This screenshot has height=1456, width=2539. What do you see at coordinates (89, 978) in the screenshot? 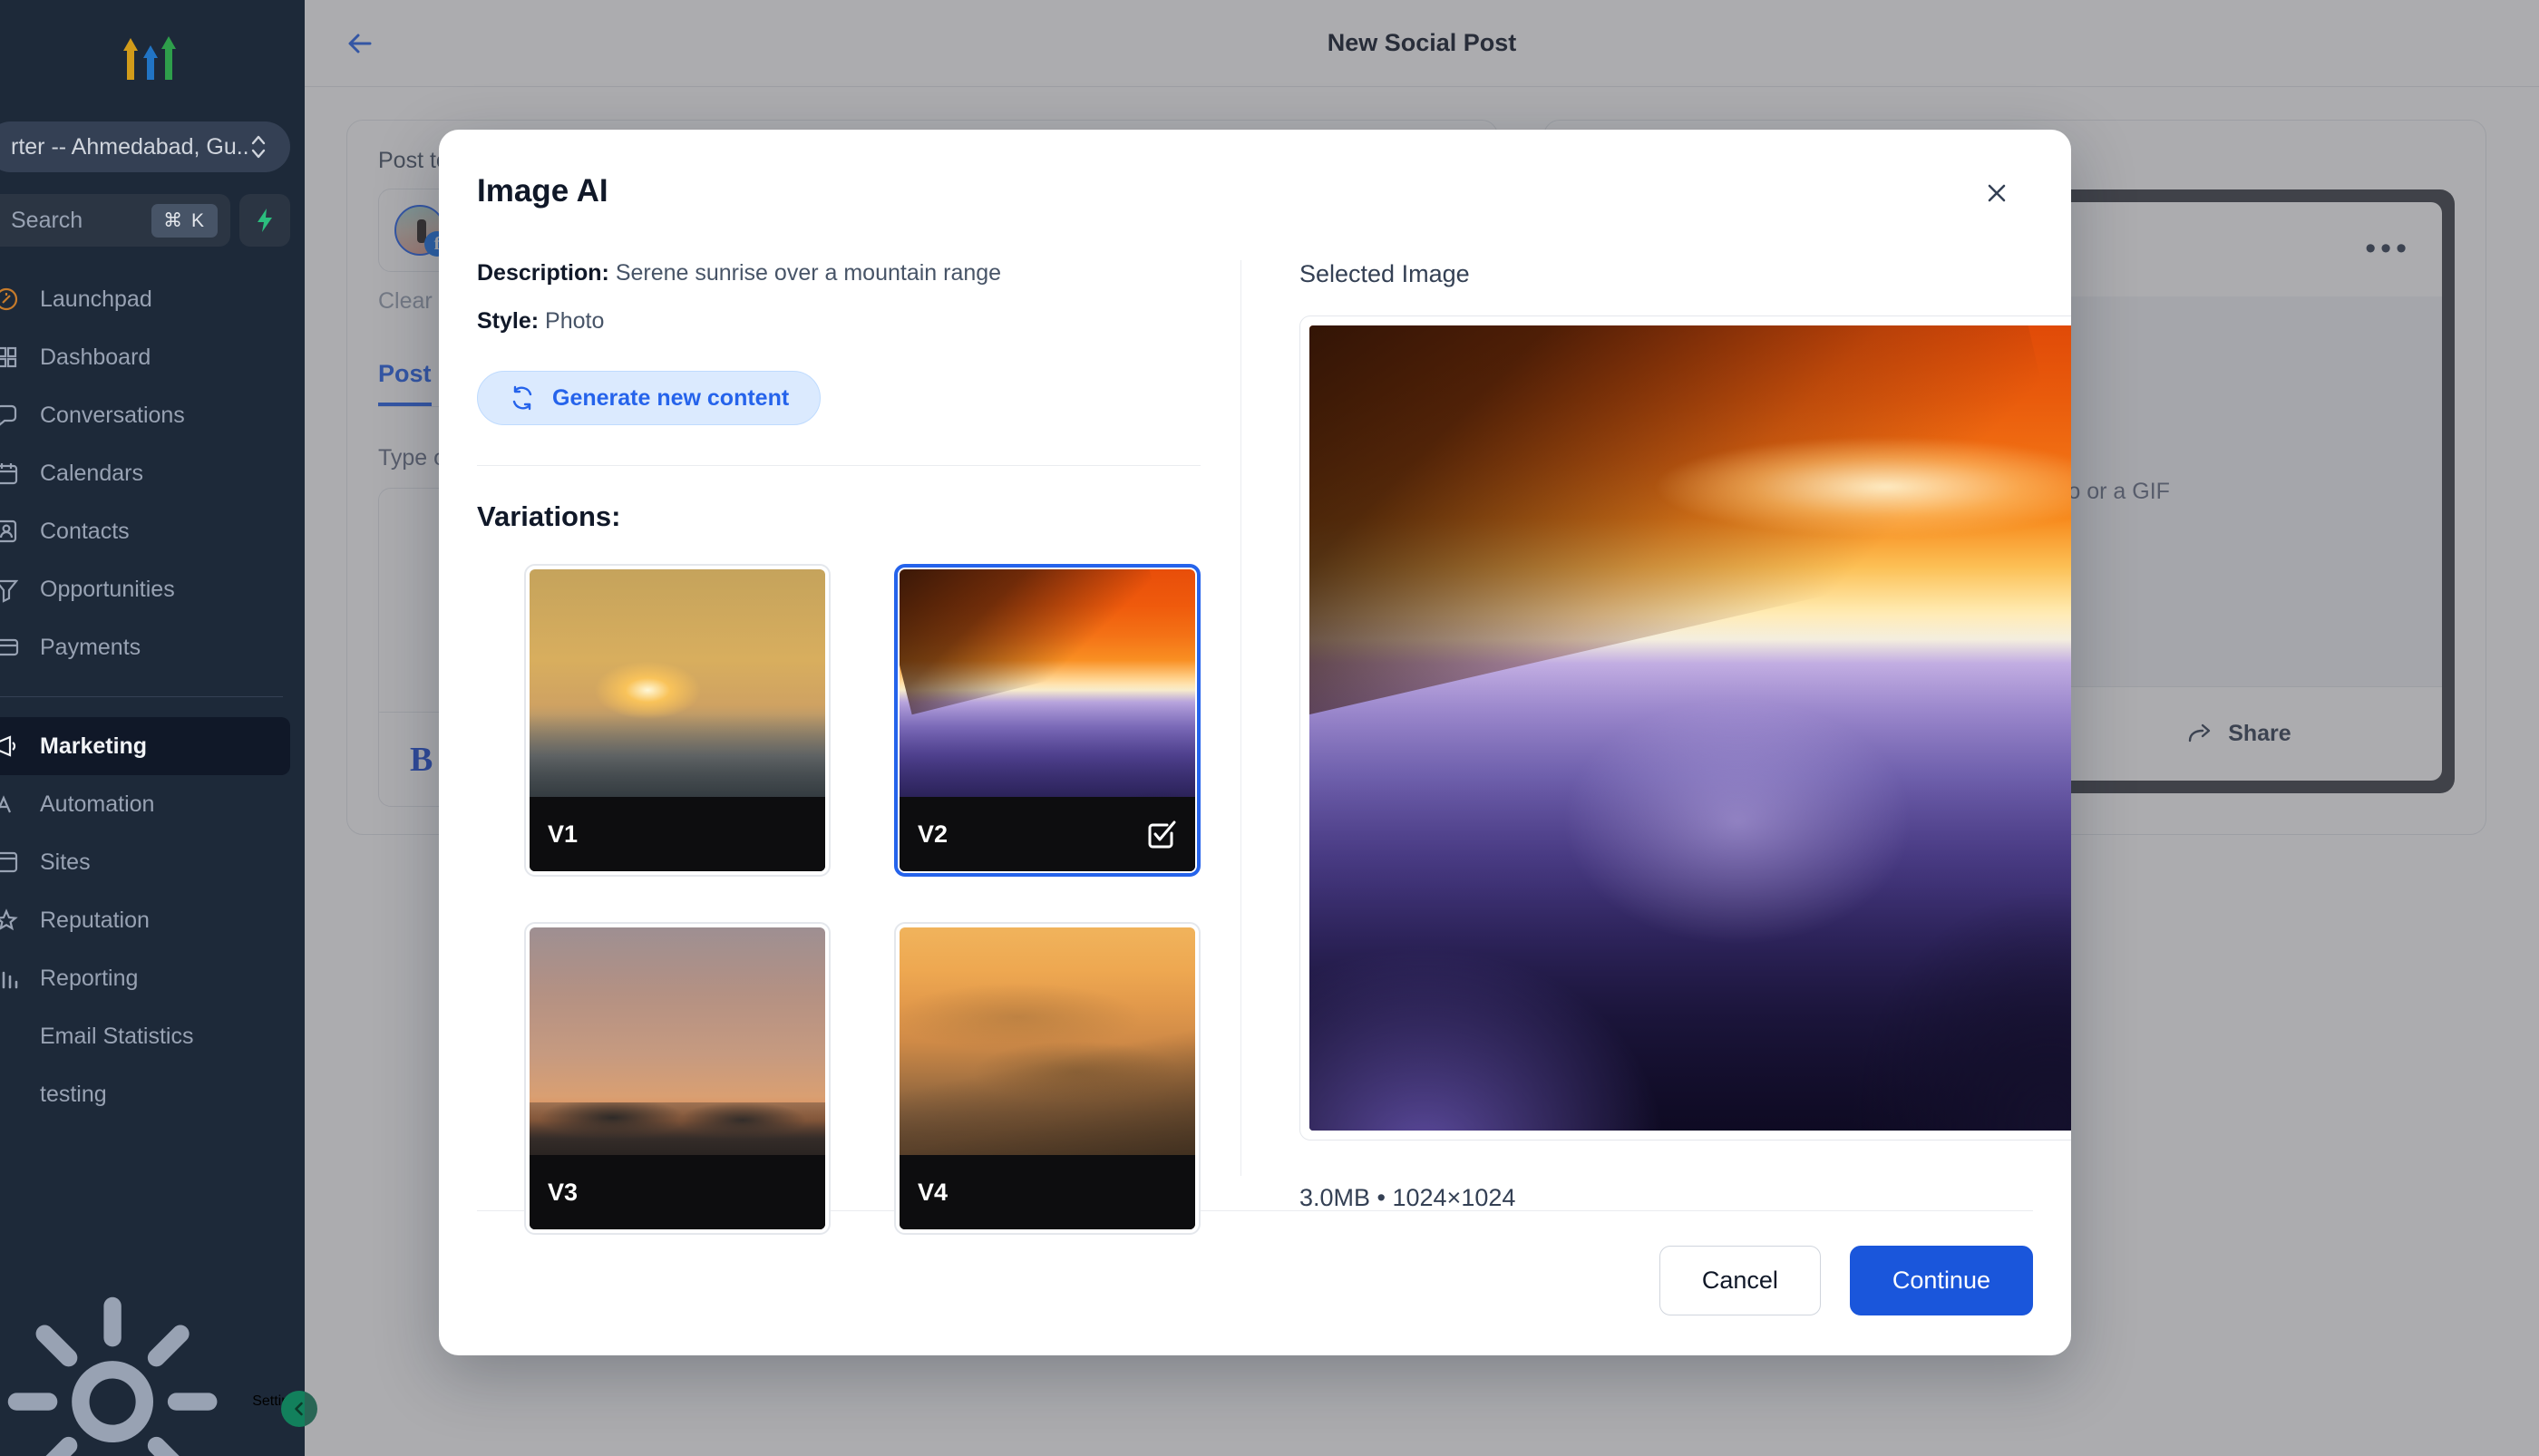
I see `sidebar-item-label: Reporting` at bounding box center [89, 978].